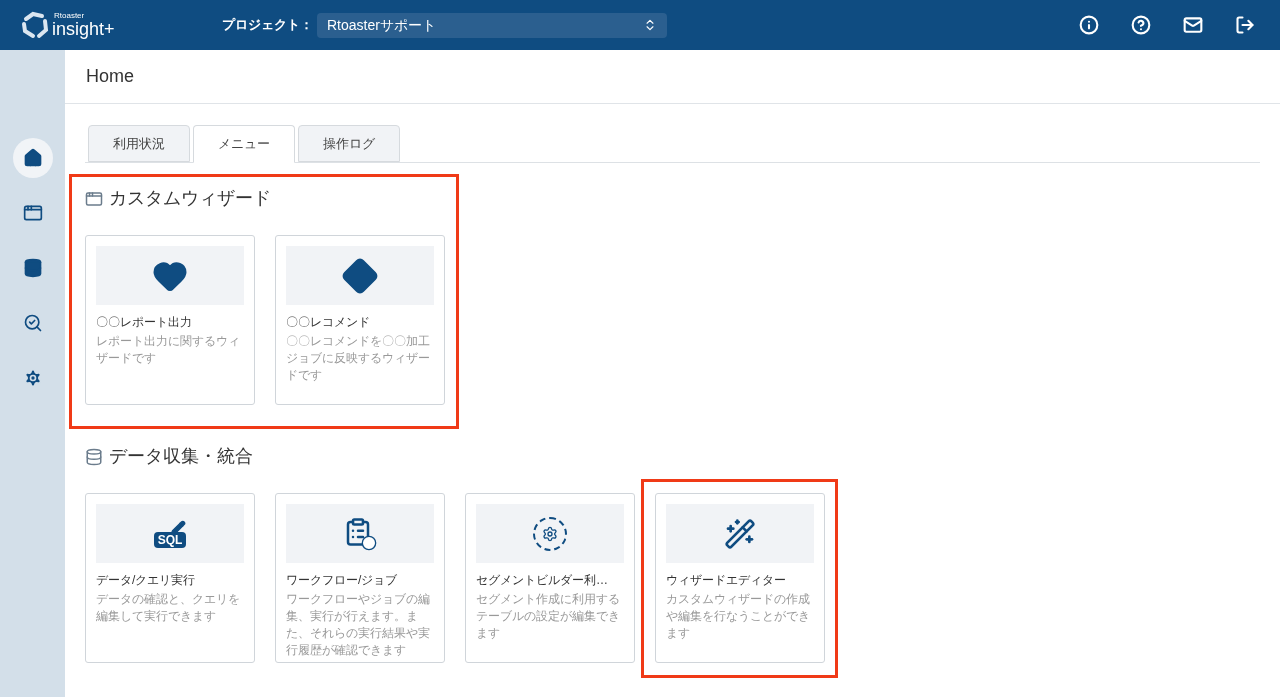 The width and height of the screenshot is (1280, 697). Describe the element at coordinates (550, 533) in the screenshot. I see `people-gear-icon` at that location.